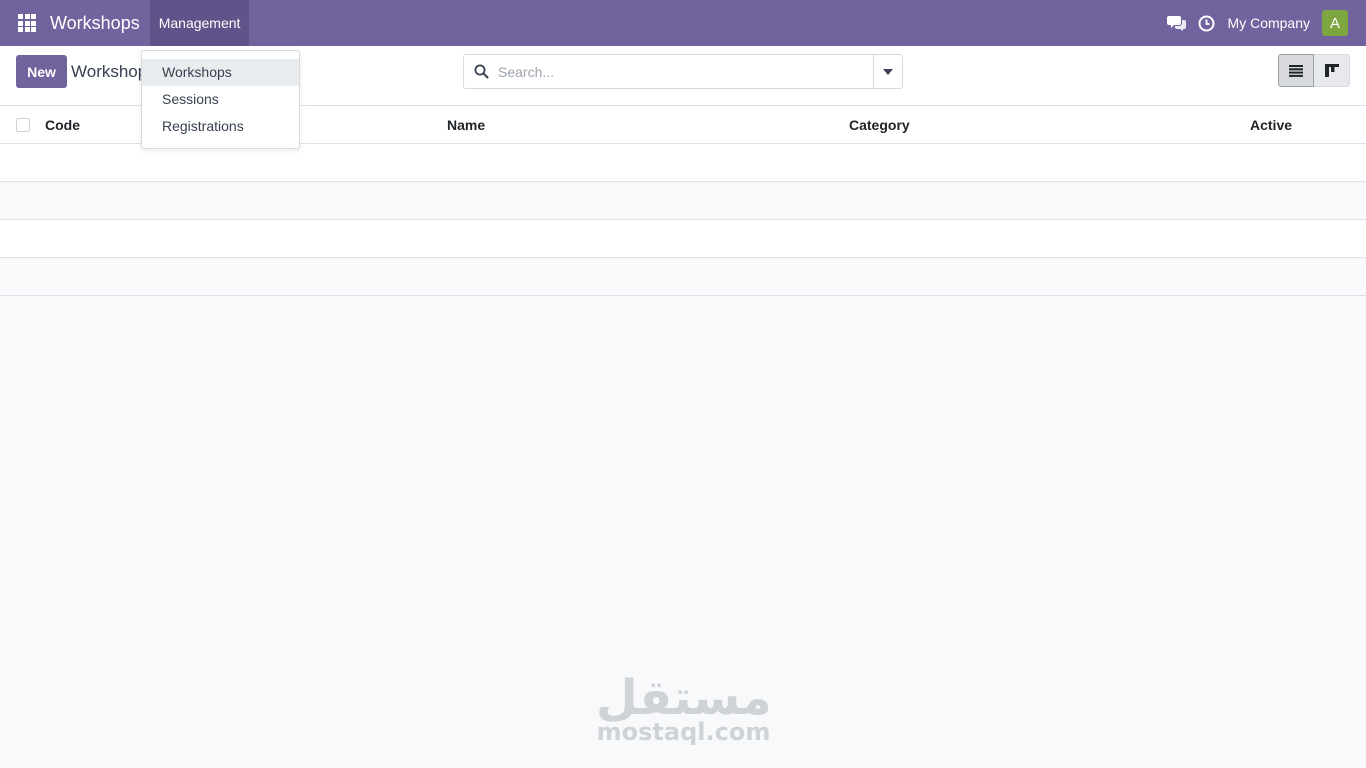 The image size is (1366, 768). I want to click on watermark-logo: مستقل mostaql.com, so click(684, 708).